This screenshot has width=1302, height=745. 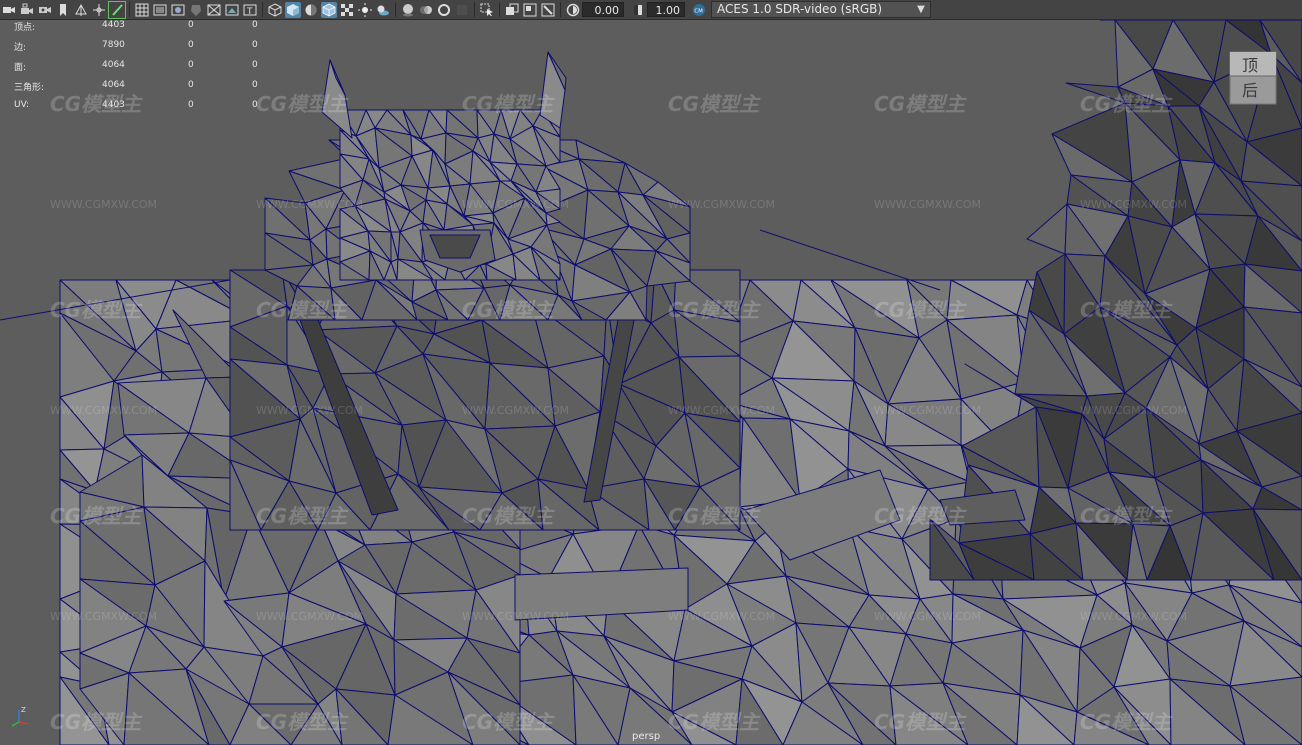 What do you see at coordinates (603, 9) in the screenshot?
I see `exposure-field: 0.00` at bounding box center [603, 9].